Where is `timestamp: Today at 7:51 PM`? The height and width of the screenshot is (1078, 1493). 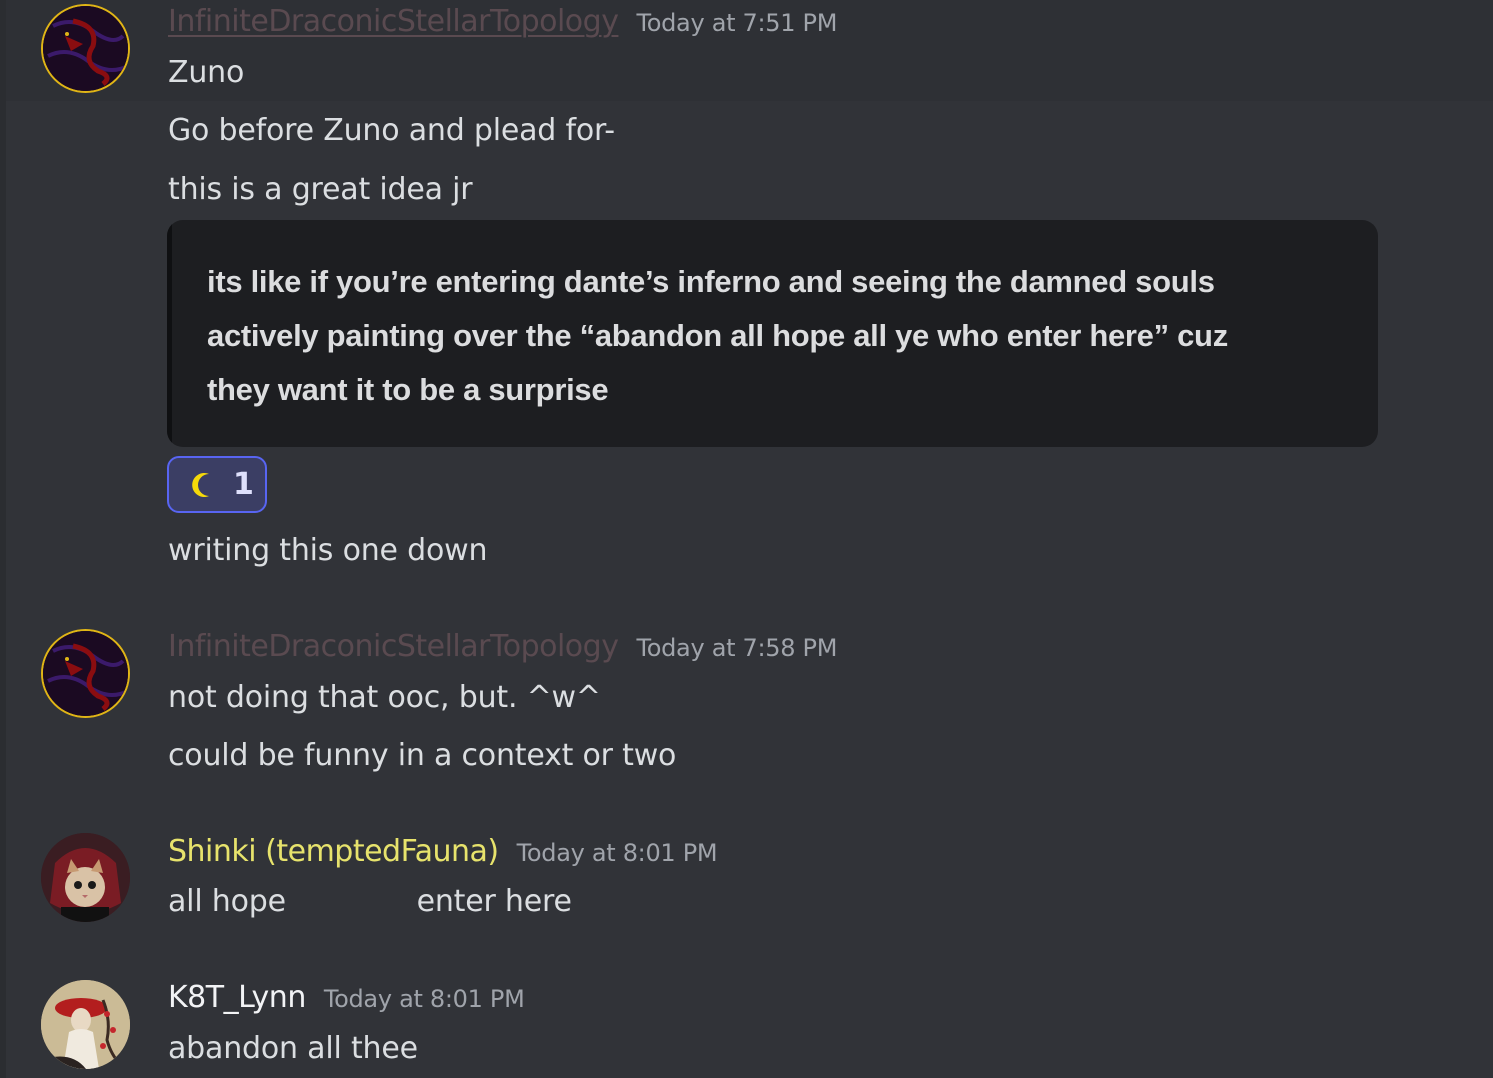 timestamp: Today at 7:51 PM is located at coordinates (736, 23).